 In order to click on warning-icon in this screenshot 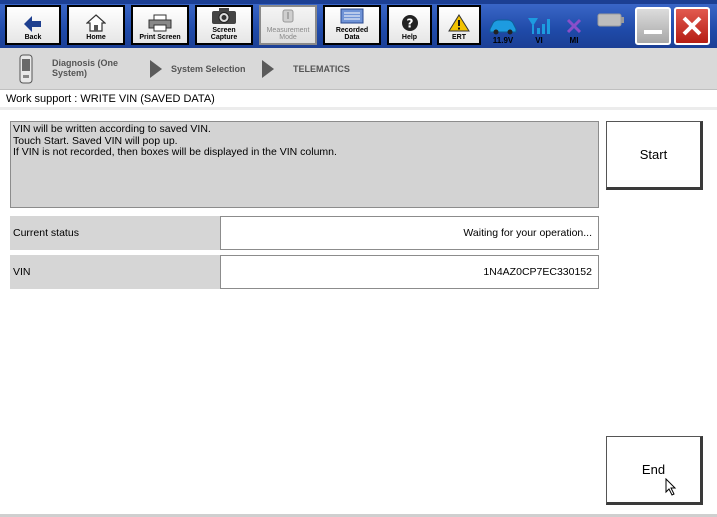, I will do `click(459, 23)`.